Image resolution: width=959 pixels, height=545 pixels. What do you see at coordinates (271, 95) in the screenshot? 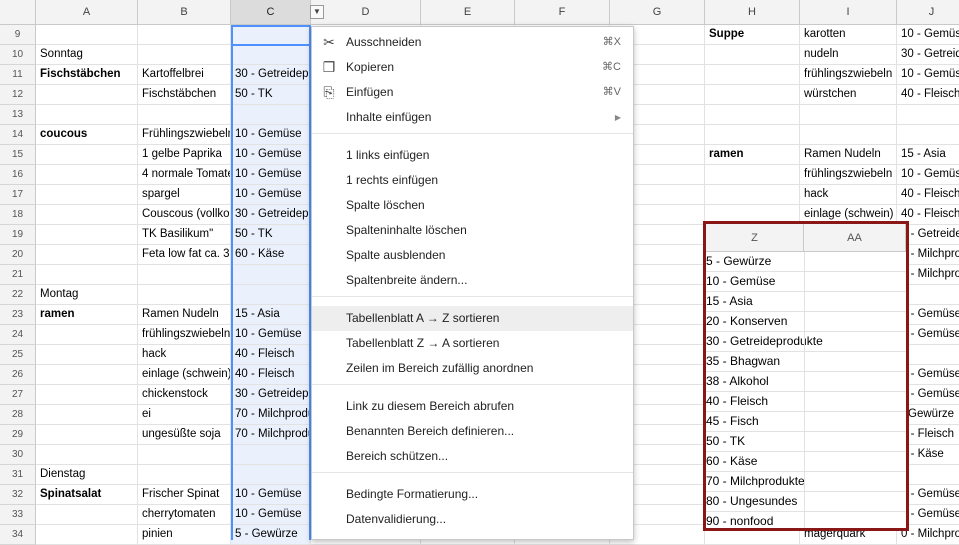
I see `cell-c12: 50 - TK` at bounding box center [271, 95].